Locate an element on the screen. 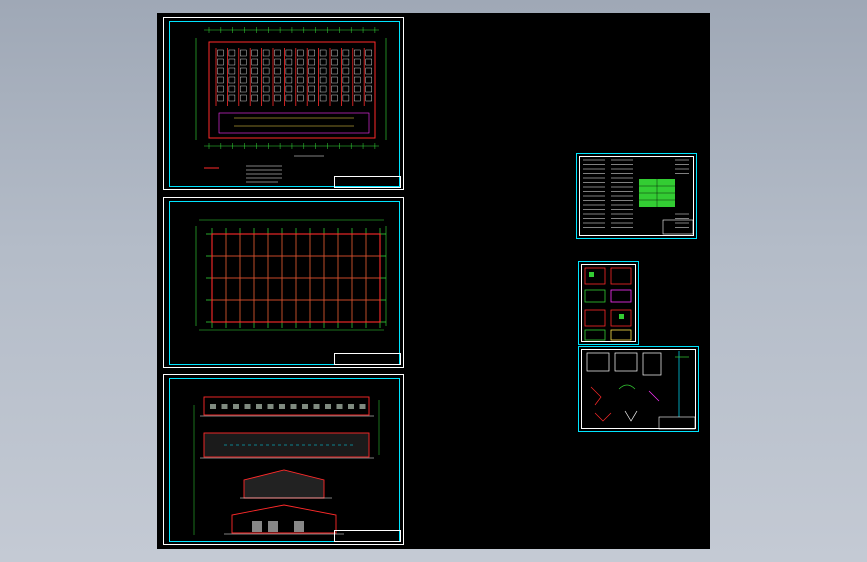  drawing-sheet-floor-plan is located at coordinates (283, 103).